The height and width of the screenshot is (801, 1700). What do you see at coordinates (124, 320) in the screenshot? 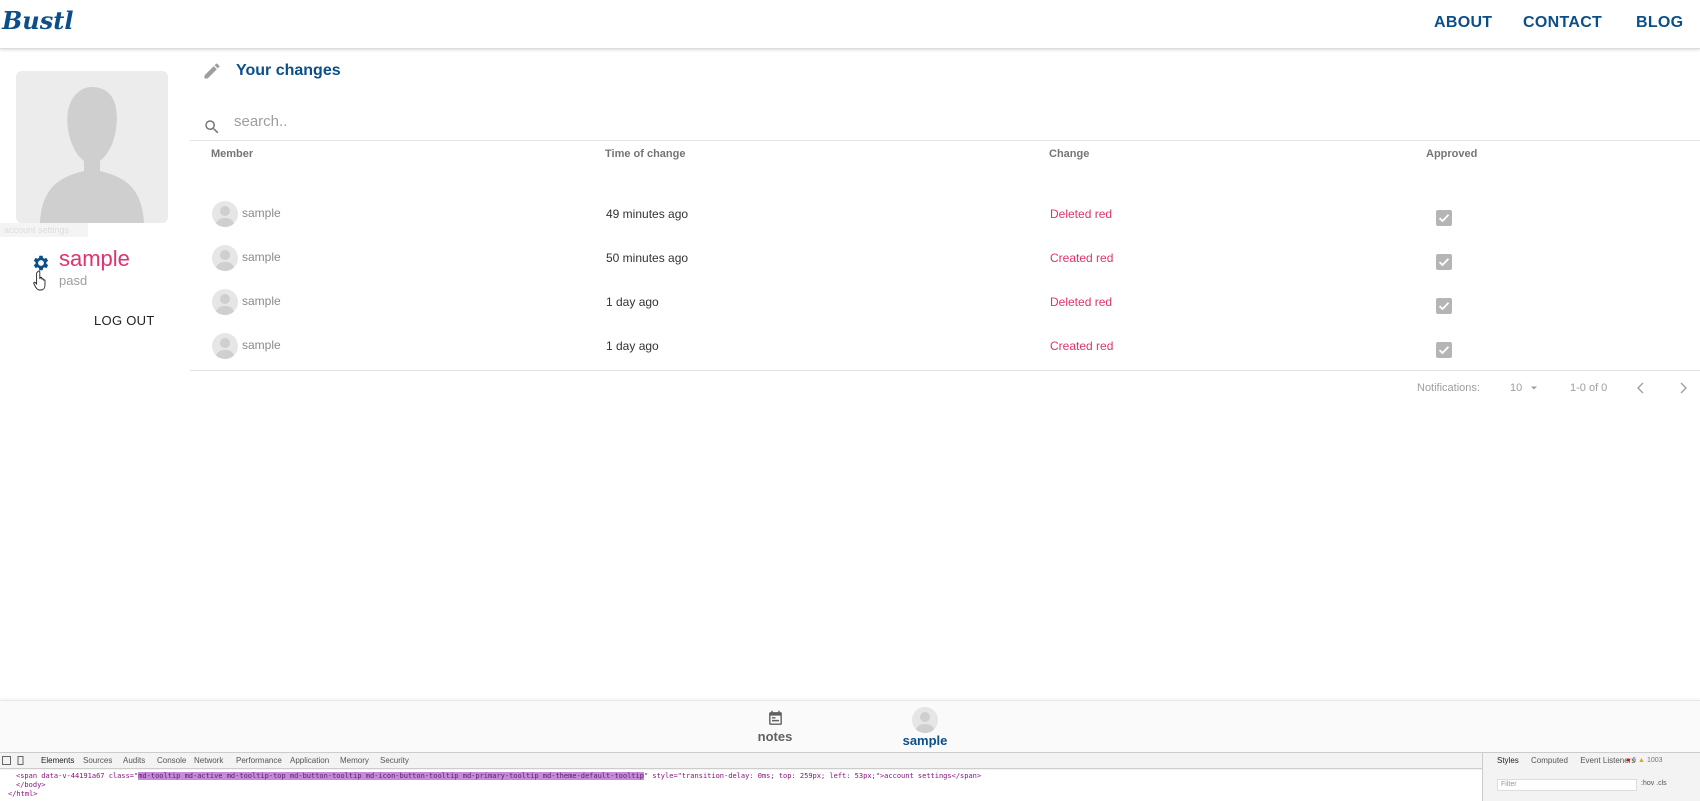
I see `logout-button: LOG OUT` at bounding box center [124, 320].